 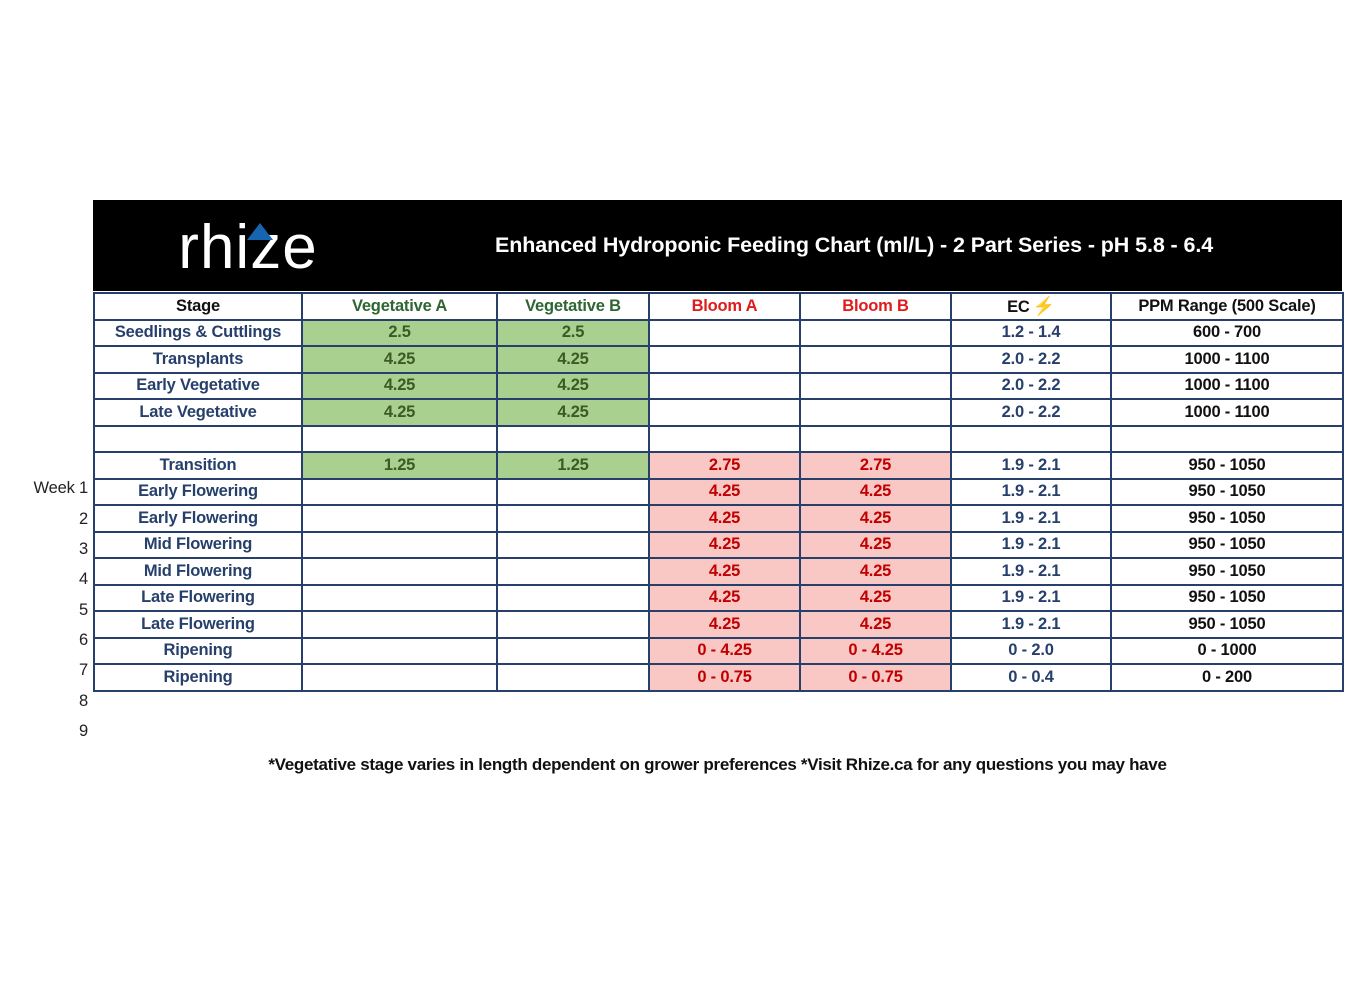 I want to click on column-header-bloom-b: Bloom B, so click(x=875, y=306).